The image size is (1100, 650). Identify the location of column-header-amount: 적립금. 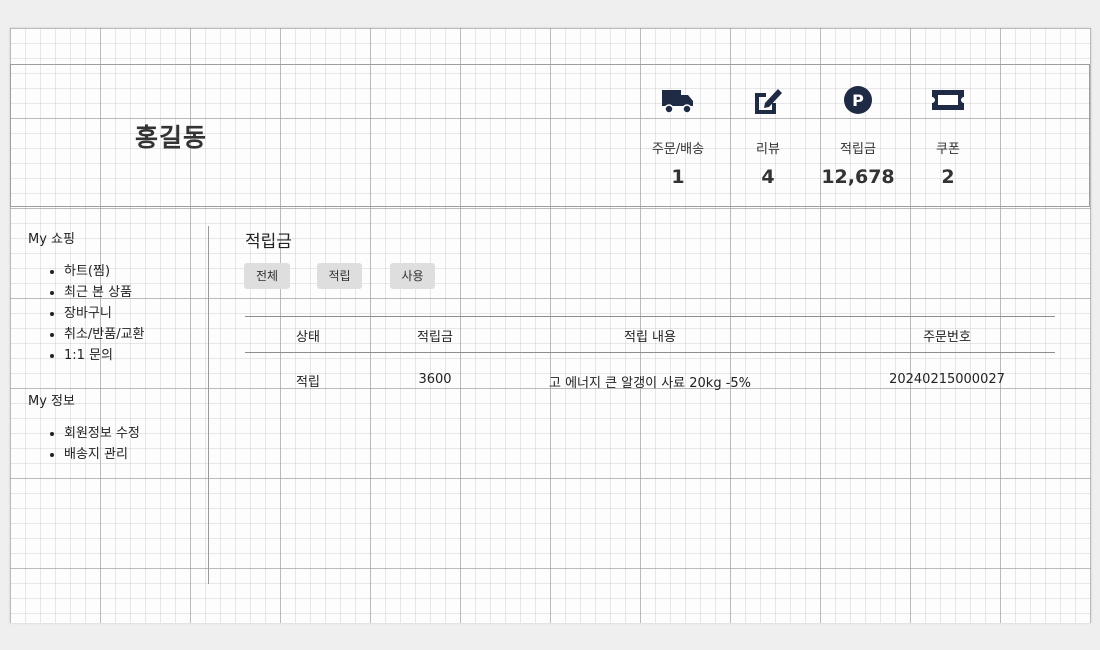
(435, 337).